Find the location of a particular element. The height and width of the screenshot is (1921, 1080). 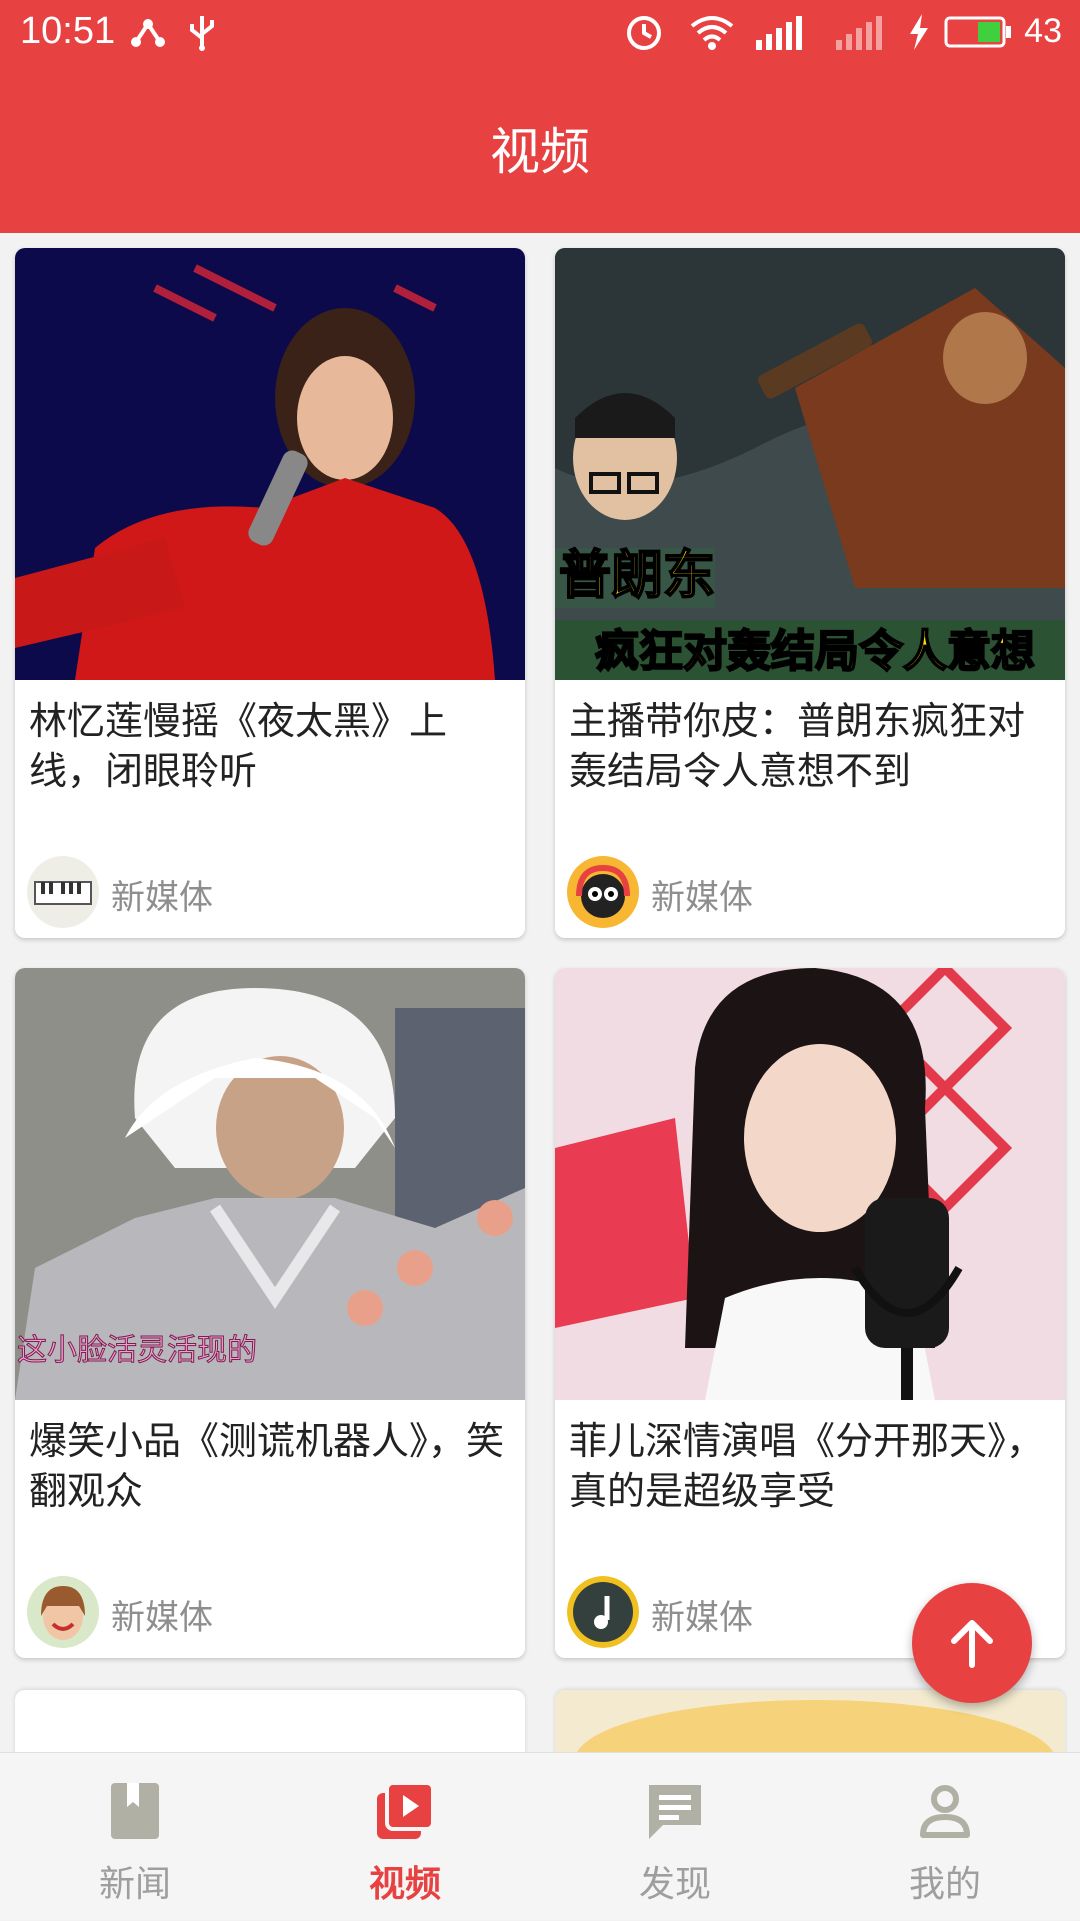

video-title: 爆笑小品《测谎机器人》，笑翻观众 is located at coordinates (270, 1466).